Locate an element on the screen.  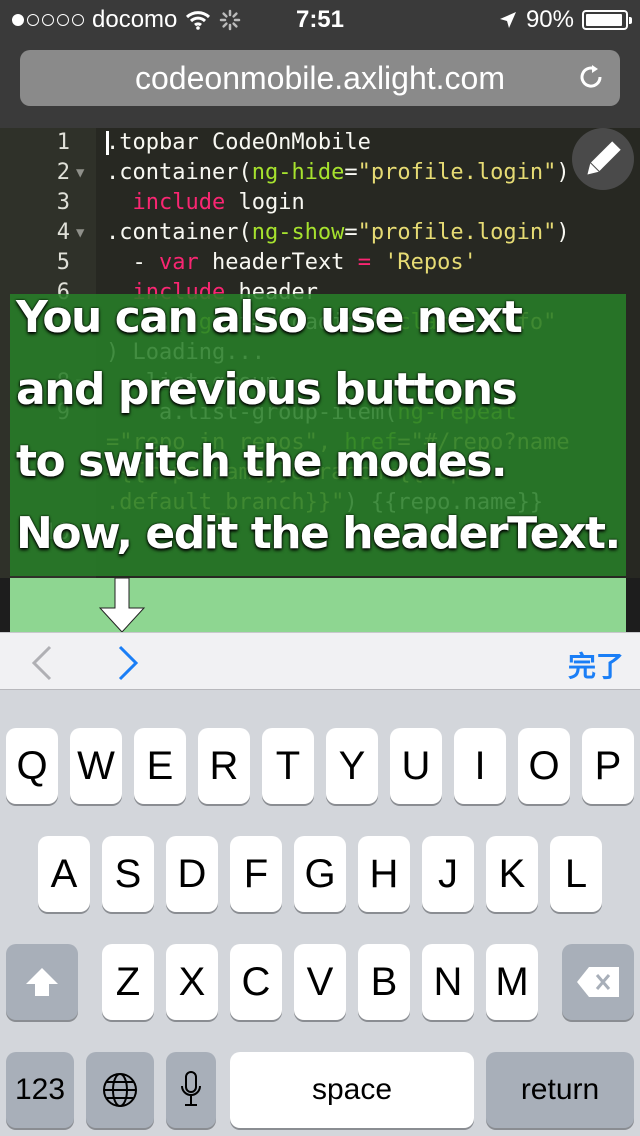
code-token: ng-show is located at coordinates (298, 232).